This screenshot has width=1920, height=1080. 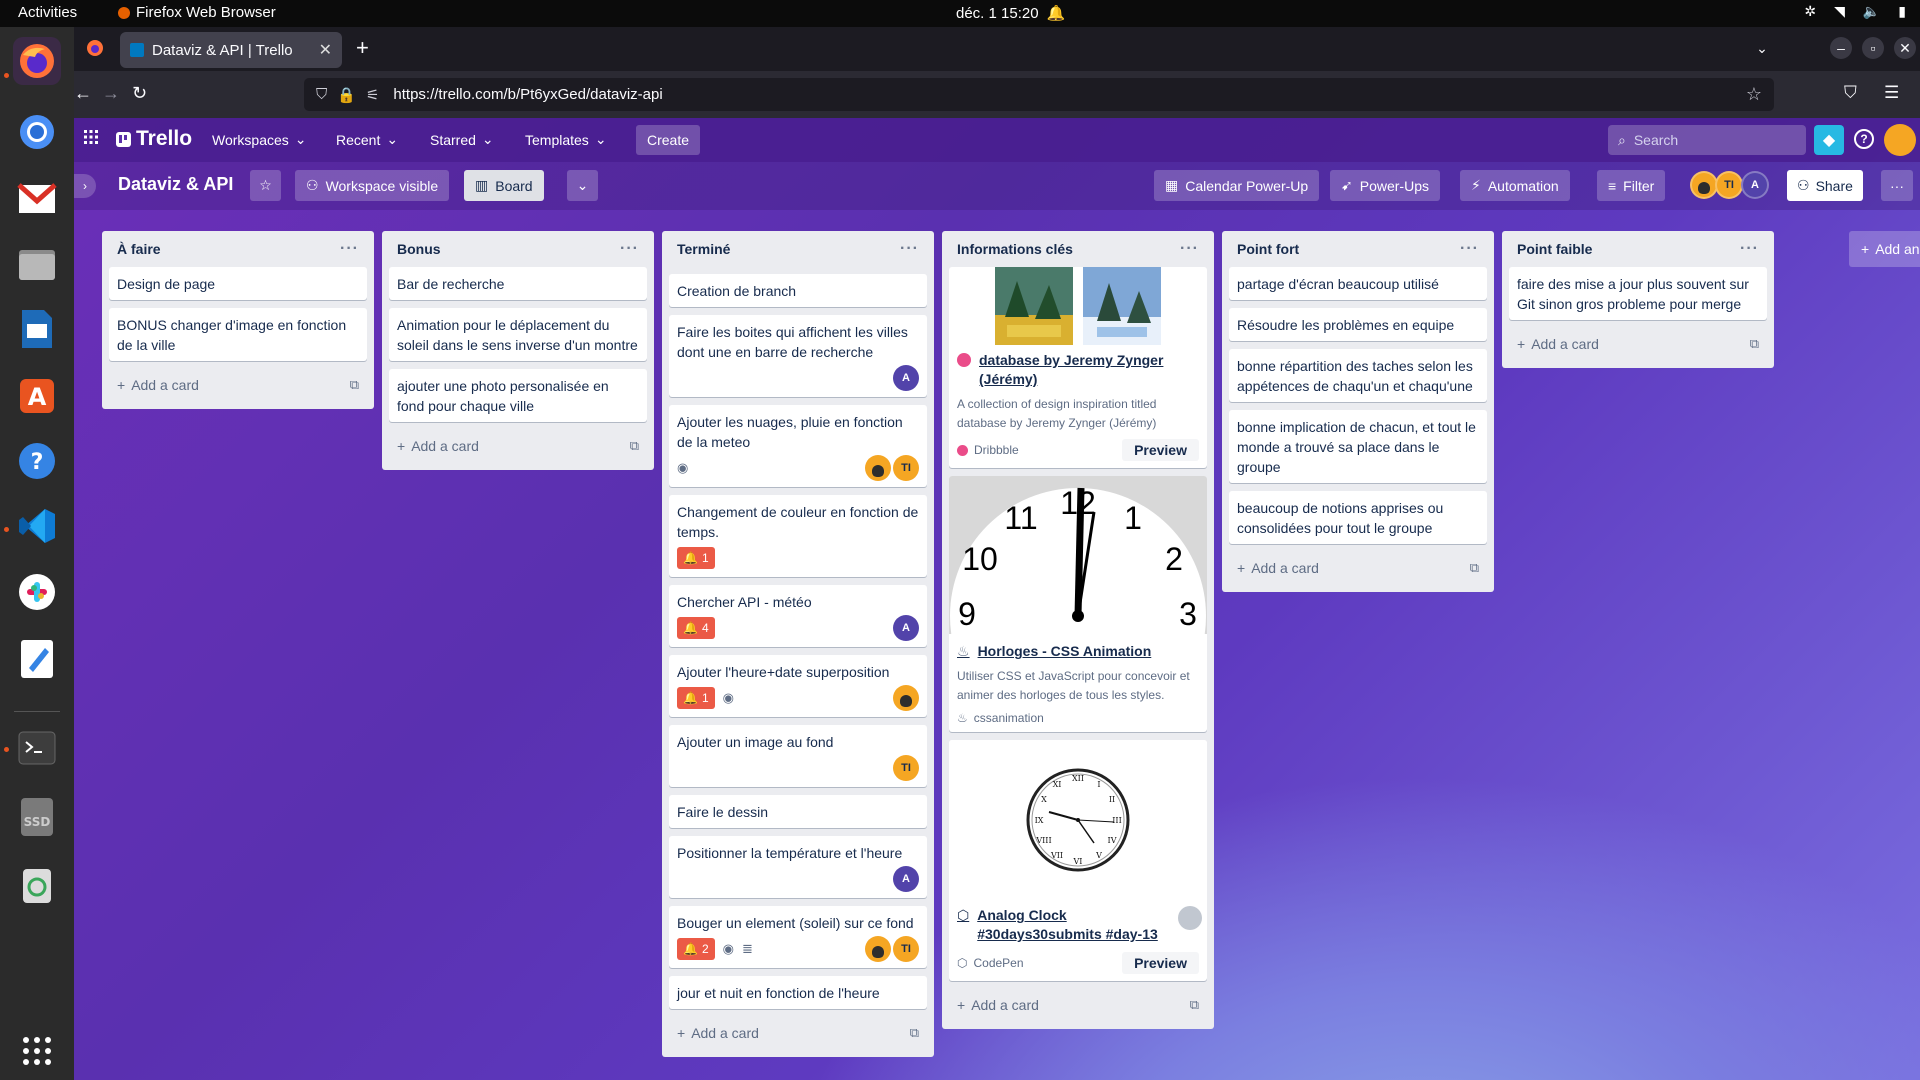 I want to click on back-icon: ←, so click(x=88, y=93).